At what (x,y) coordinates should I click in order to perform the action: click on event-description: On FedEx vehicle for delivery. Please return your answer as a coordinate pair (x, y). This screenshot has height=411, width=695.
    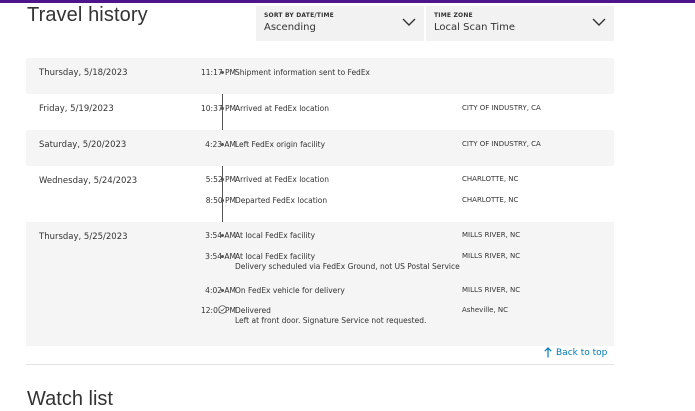
    Looking at the image, I should click on (290, 290).